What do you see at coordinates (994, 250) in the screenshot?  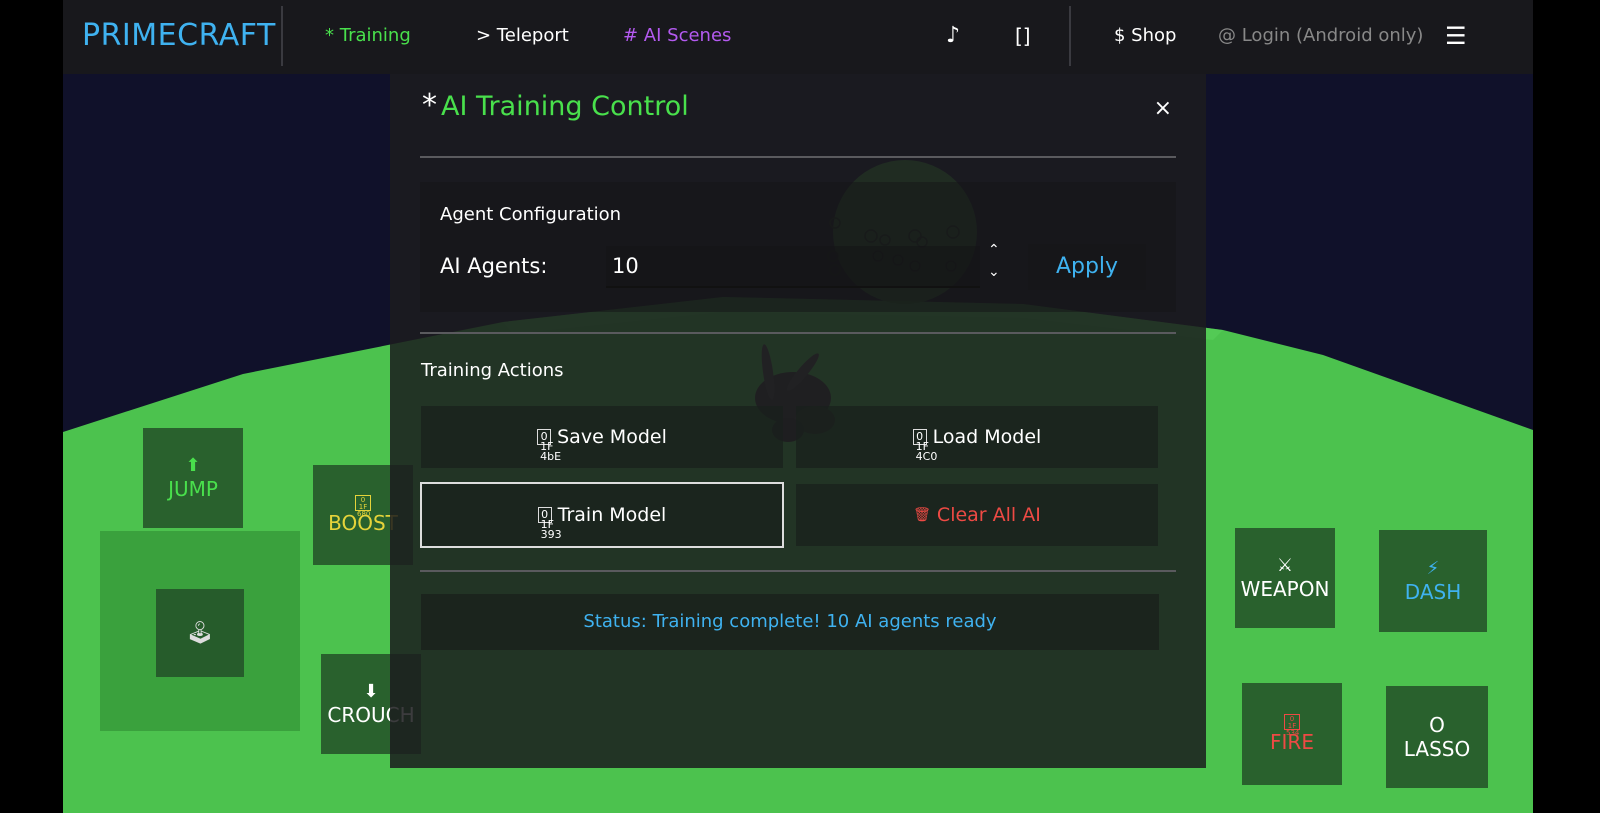 I see `spin-up-icon: ⌃` at bounding box center [994, 250].